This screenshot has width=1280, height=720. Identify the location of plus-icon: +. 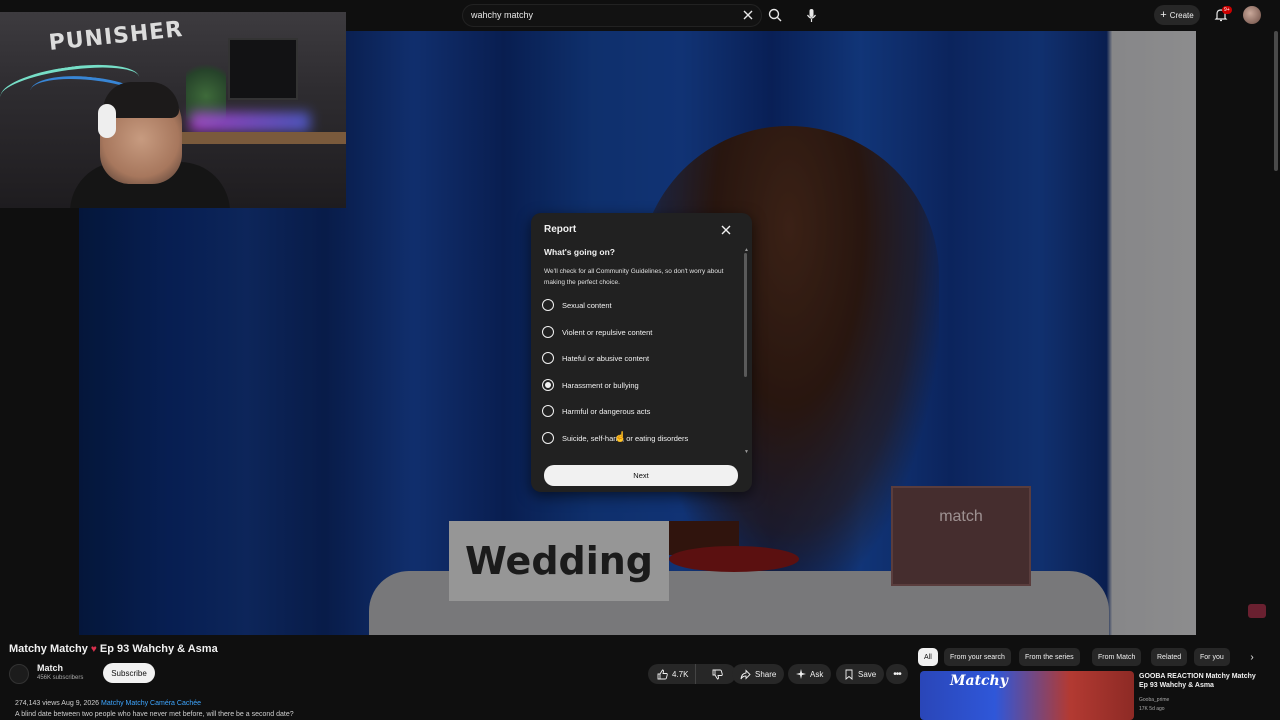
(1163, 15).